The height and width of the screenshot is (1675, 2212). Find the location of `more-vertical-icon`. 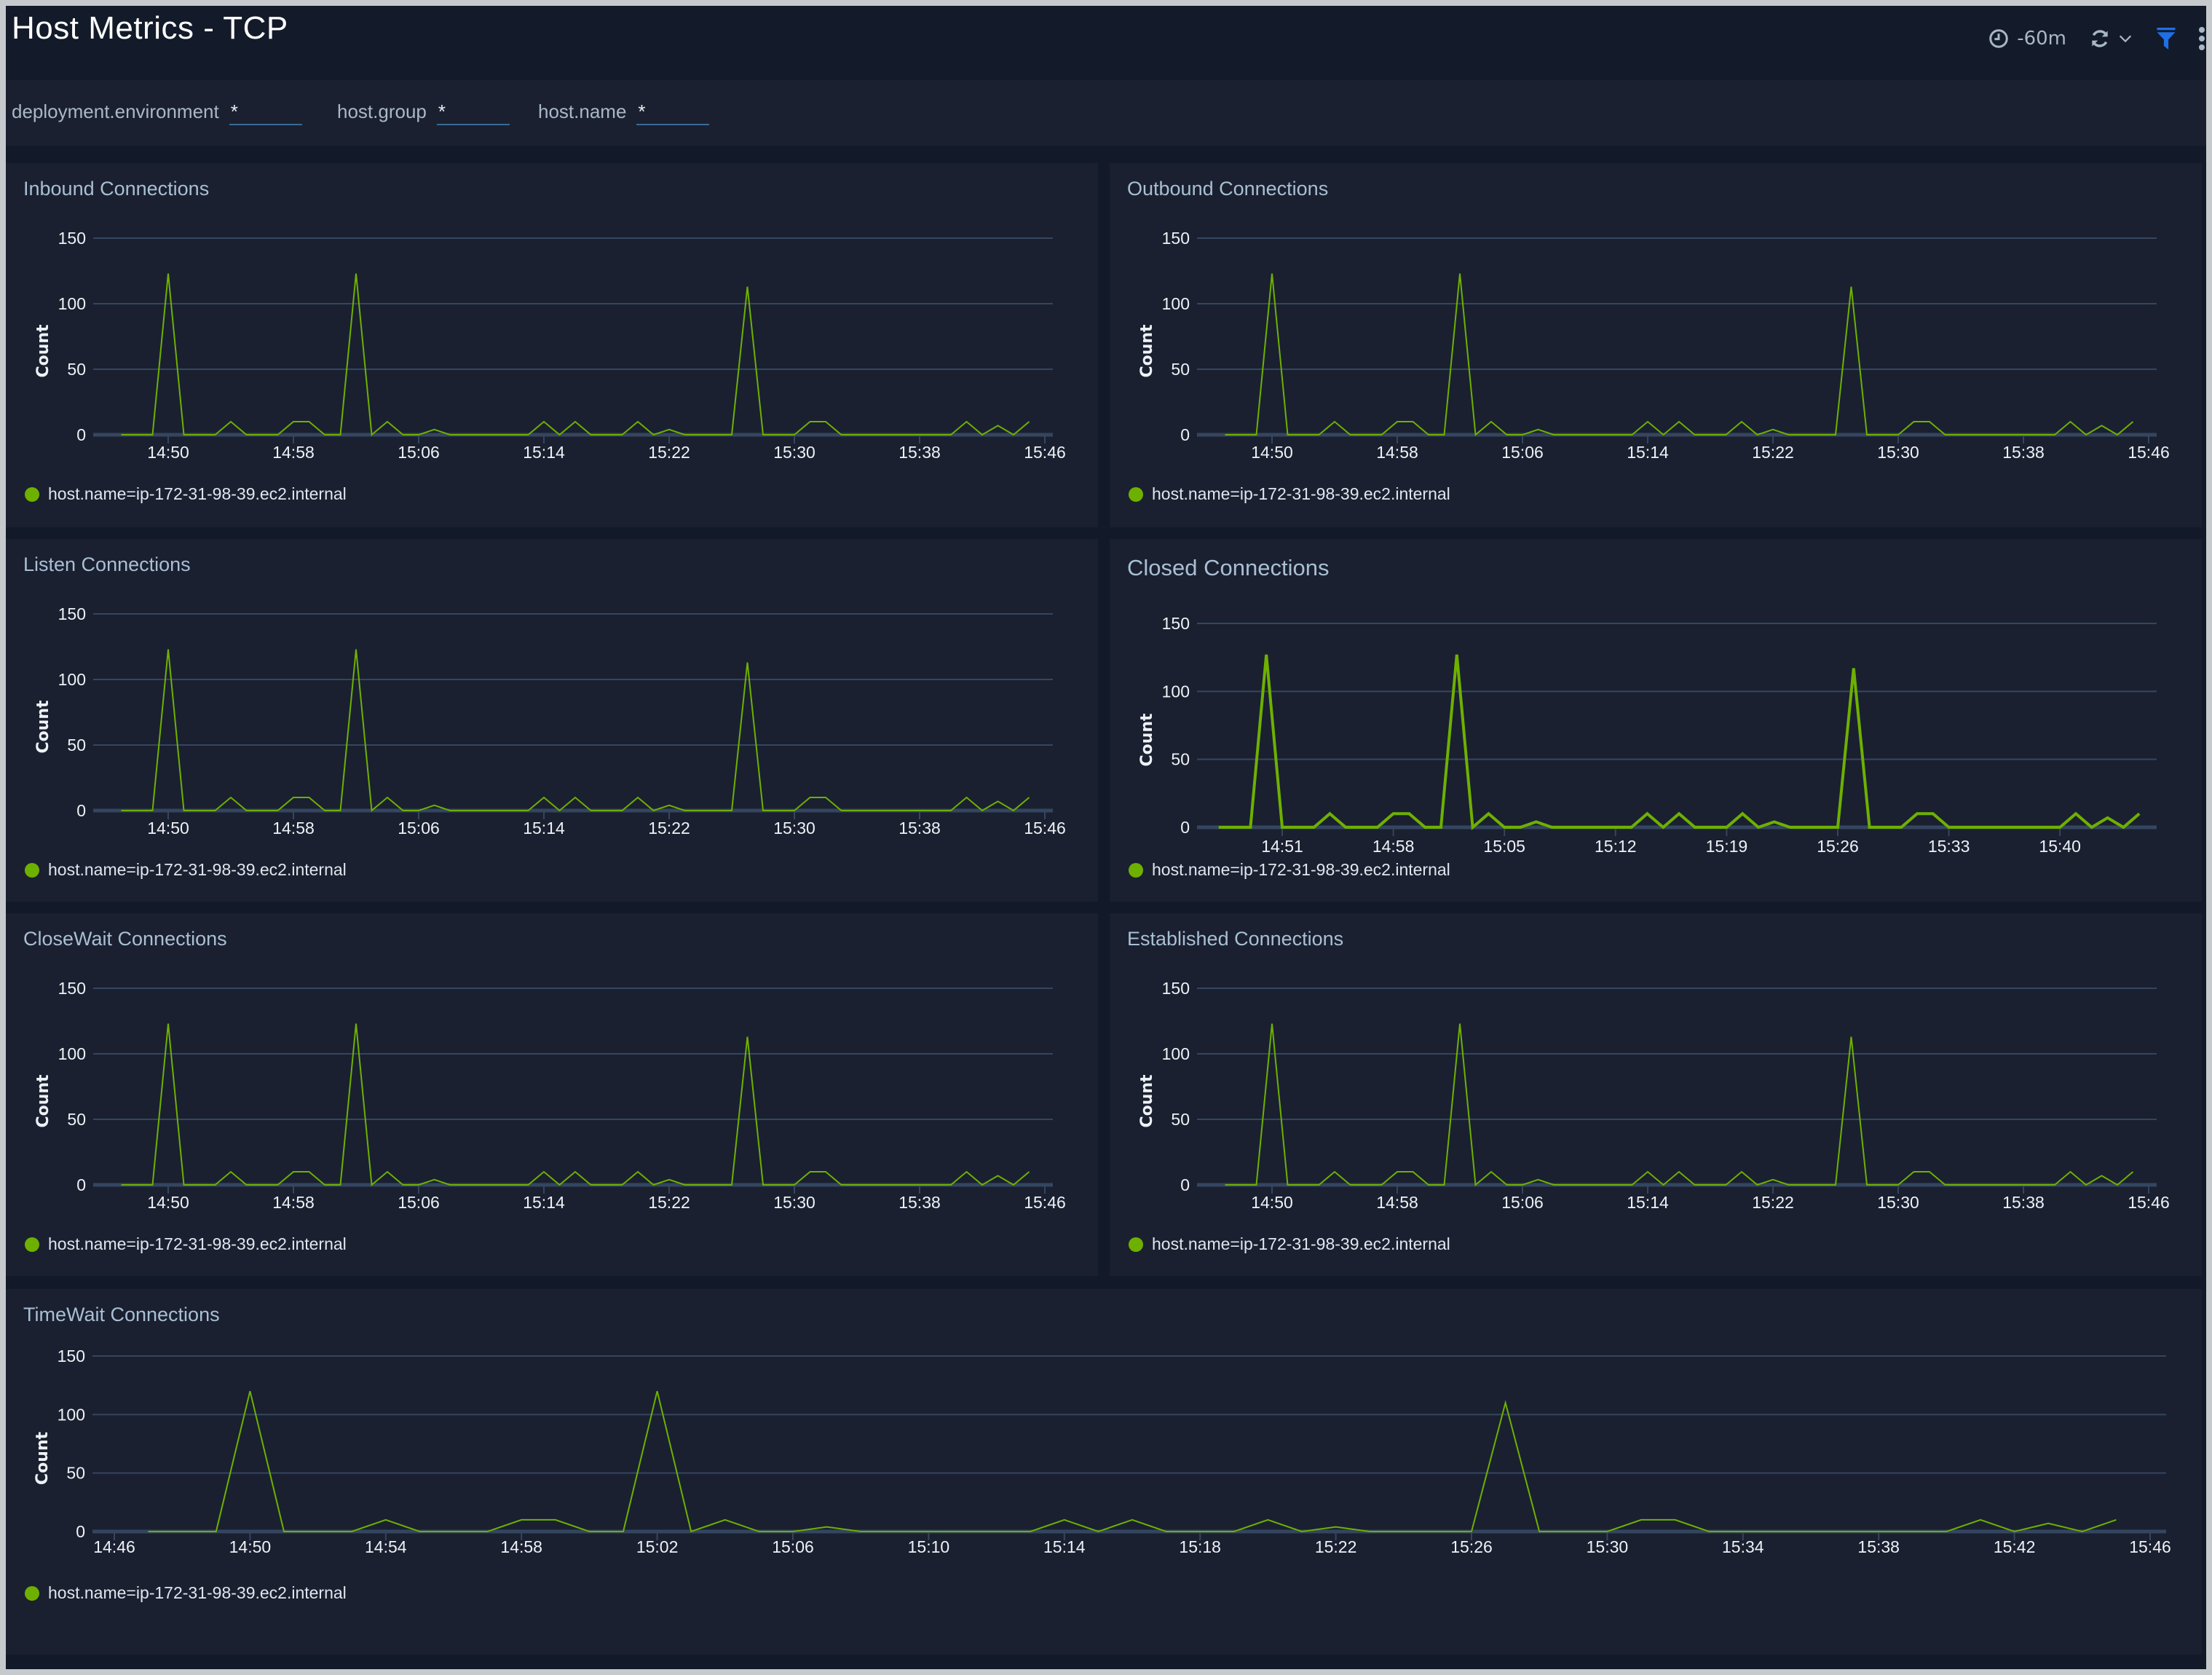

more-vertical-icon is located at coordinates (2202, 38).